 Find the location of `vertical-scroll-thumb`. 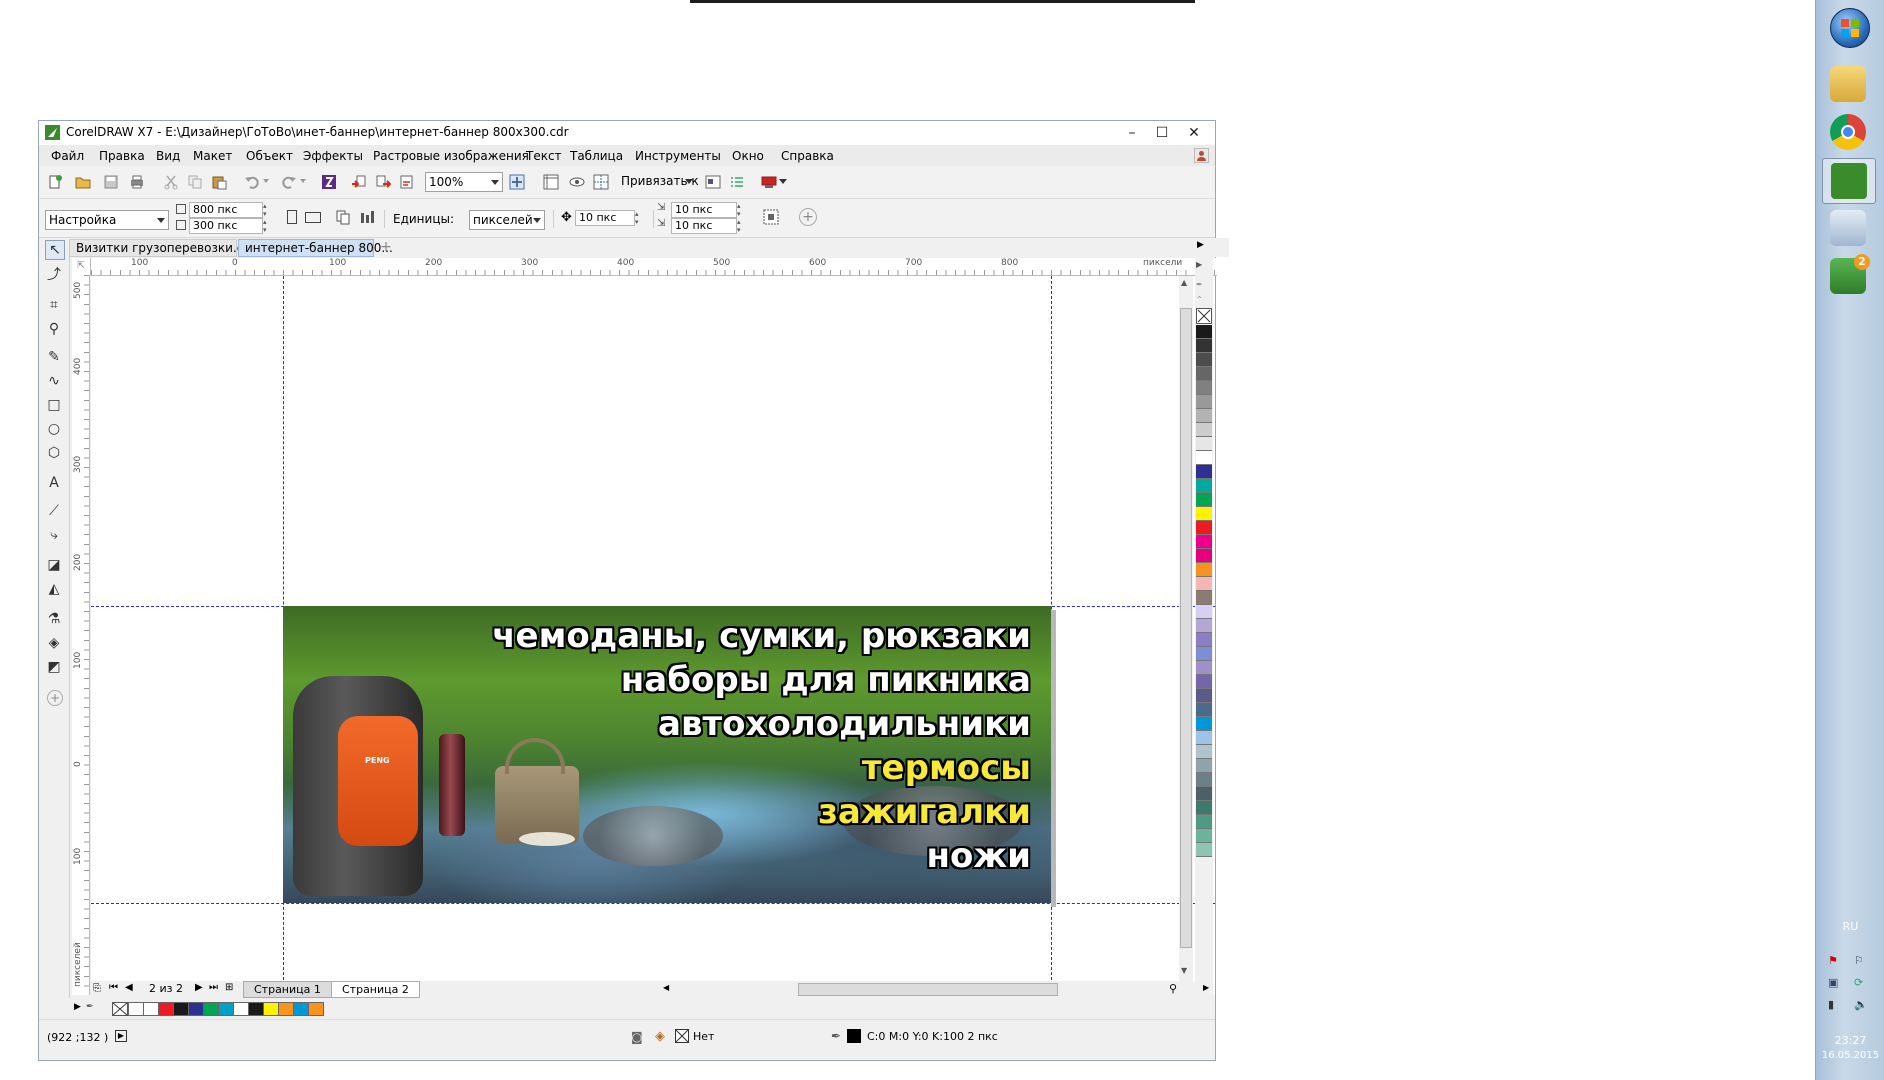

vertical-scroll-thumb is located at coordinates (1186, 628).